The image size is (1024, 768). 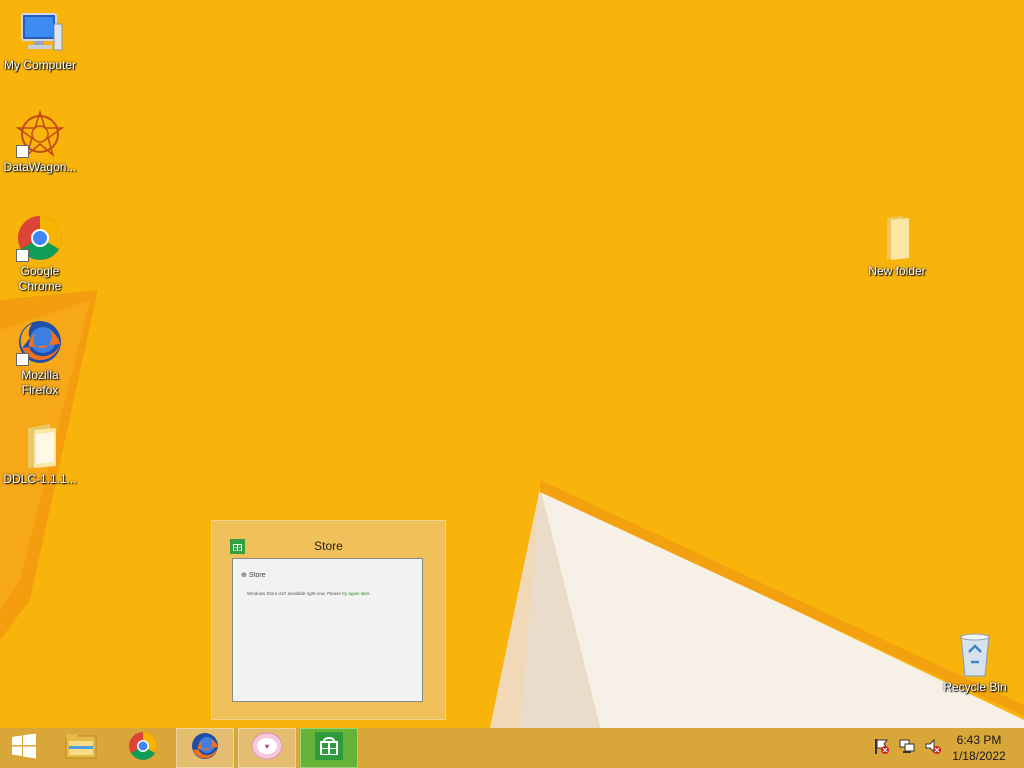 I want to click on recycle-bin-icon, so click(x=975, y=654).